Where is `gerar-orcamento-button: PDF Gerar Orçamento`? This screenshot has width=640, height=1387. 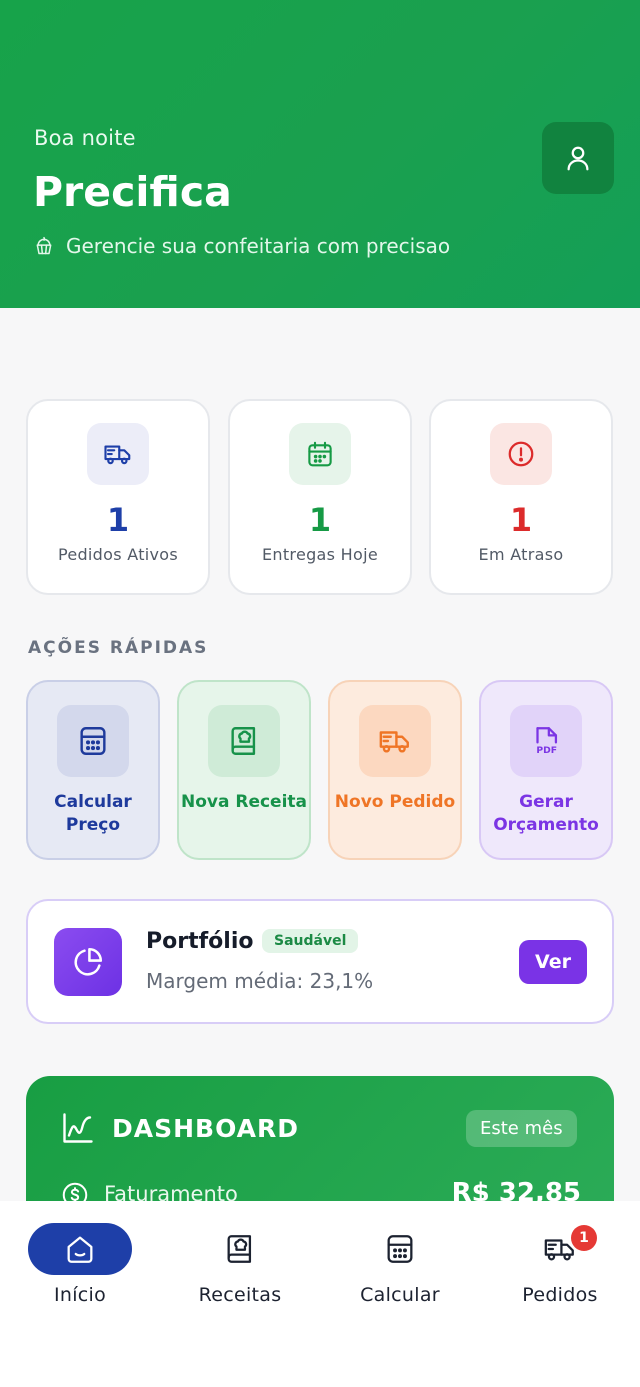
gerar-orcamento-button: PDF Gerar Orçamento is located at coordinates (546, 770).